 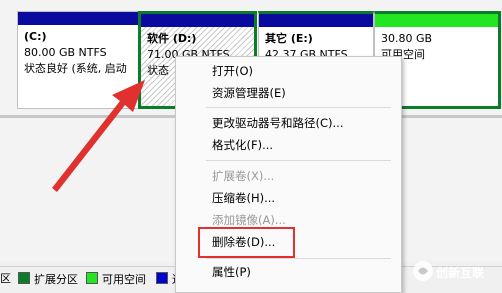 I want to click on delete-volume-highlight-box, so click(x=246, y=242).